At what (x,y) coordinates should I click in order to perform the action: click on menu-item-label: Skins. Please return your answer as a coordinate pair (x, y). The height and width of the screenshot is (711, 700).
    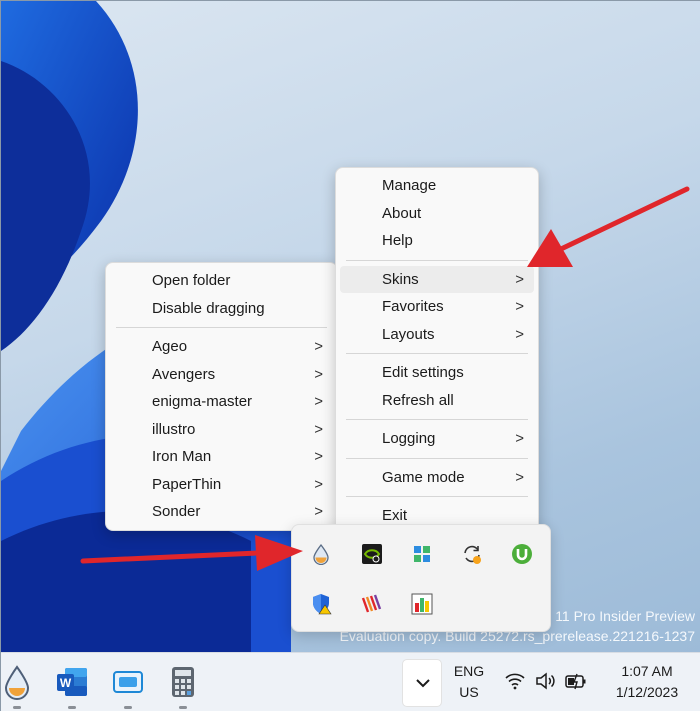
    Looking at the image, I should click on (400, 279).